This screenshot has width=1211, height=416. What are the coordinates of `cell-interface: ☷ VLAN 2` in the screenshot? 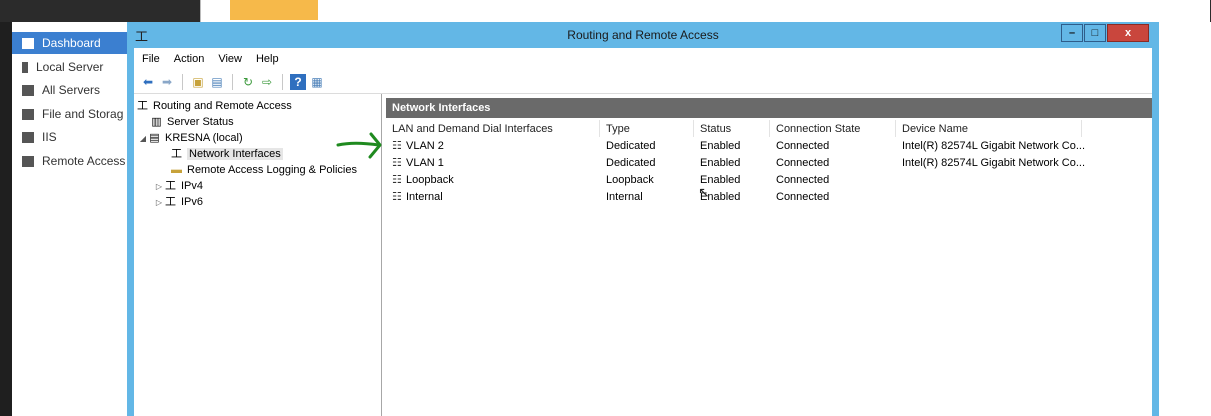 It's located at (415, 145).